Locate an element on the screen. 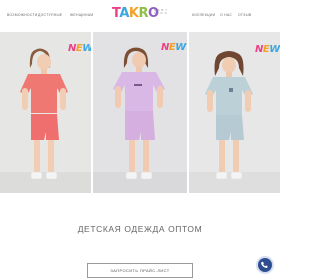 This screenshot has width=320, height=280. nav-link-available: Доступные is located at coordinates (50, 15).